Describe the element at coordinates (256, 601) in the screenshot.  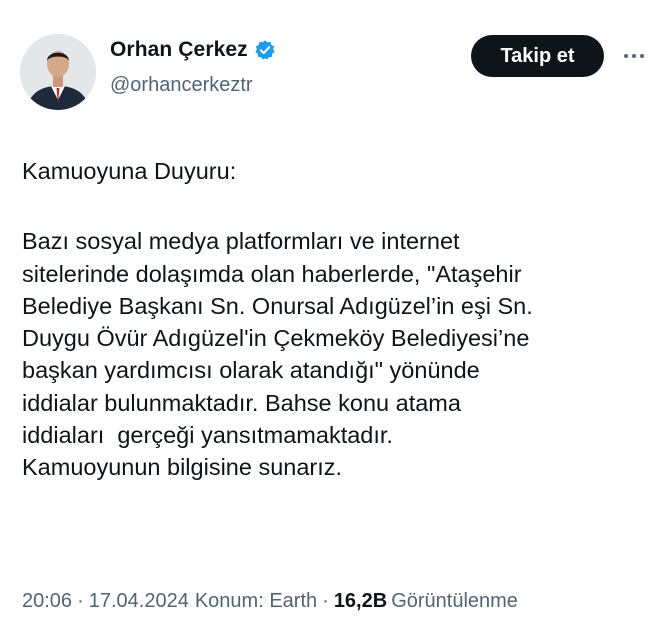
I see `tweet-location: Konum: Earth` at that location.